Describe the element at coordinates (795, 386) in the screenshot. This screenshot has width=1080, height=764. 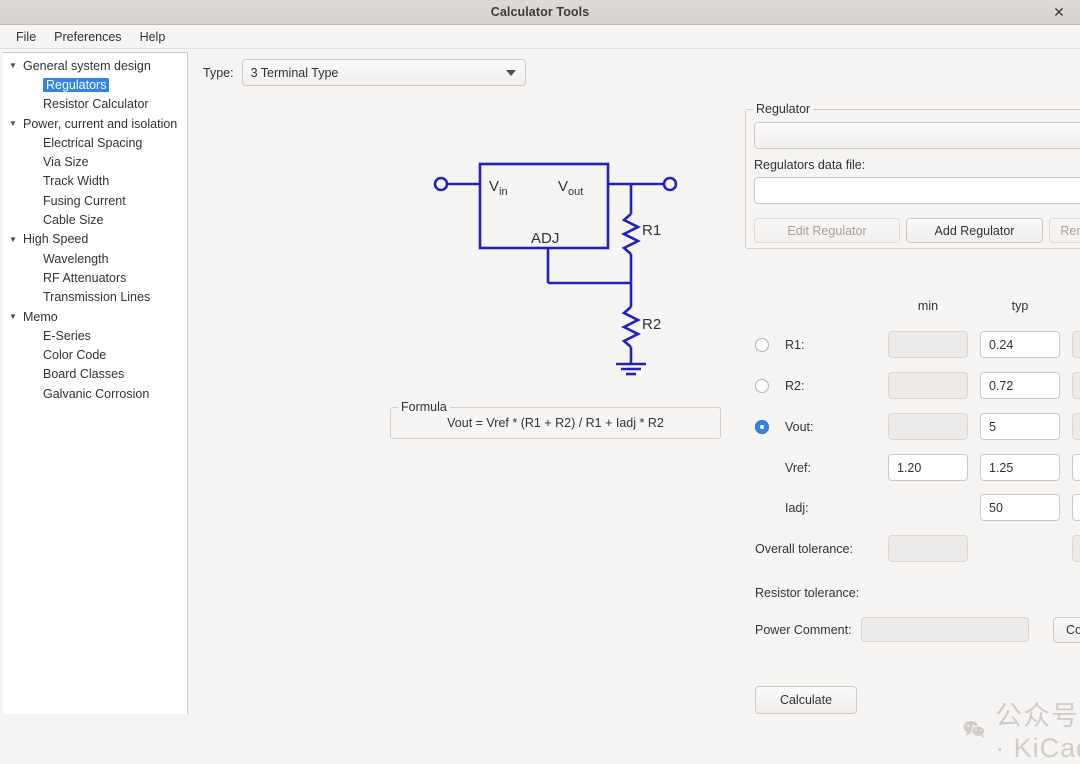
I see `parameter-label: R2:` at that location.